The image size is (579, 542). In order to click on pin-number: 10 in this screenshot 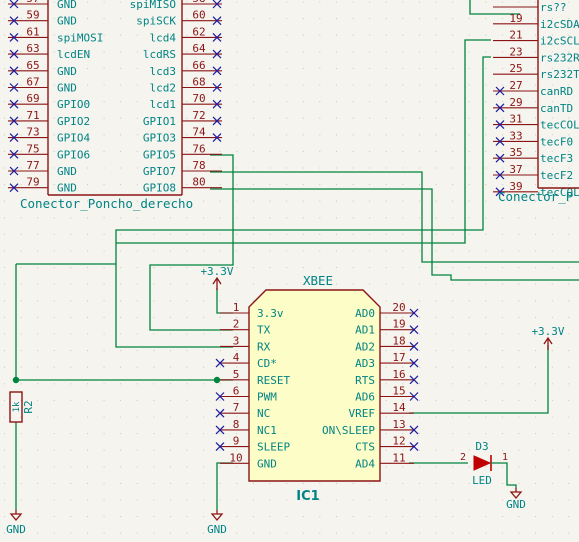, I will do `click(235, 457)`.